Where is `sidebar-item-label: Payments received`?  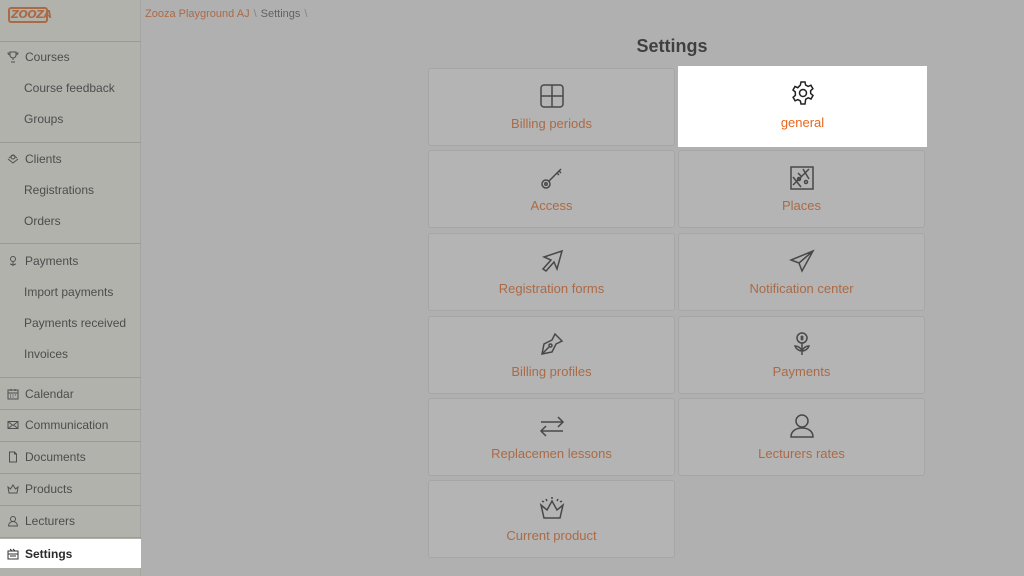
sidebar-item-label: Payments received is located at coordinates (75, 323).